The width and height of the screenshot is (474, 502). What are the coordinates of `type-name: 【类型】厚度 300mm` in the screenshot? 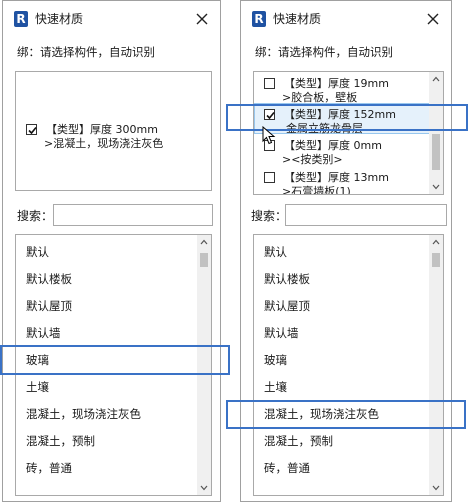 It's located at (102, 129).